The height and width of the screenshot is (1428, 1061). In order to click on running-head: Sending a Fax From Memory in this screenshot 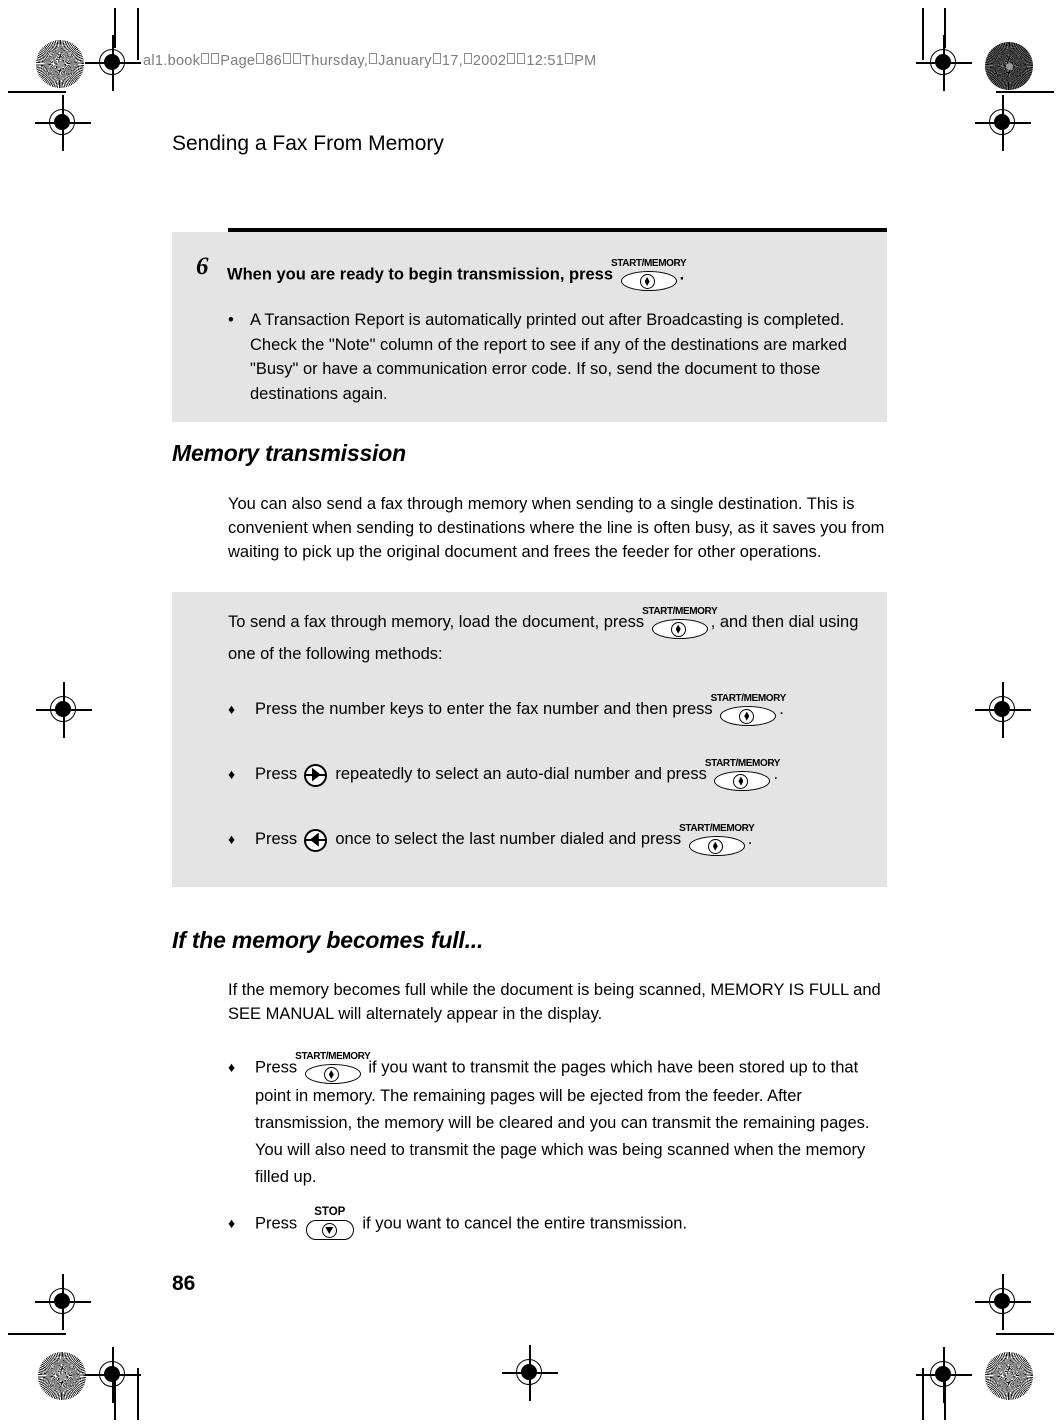, I will do `click(308, 143)`.